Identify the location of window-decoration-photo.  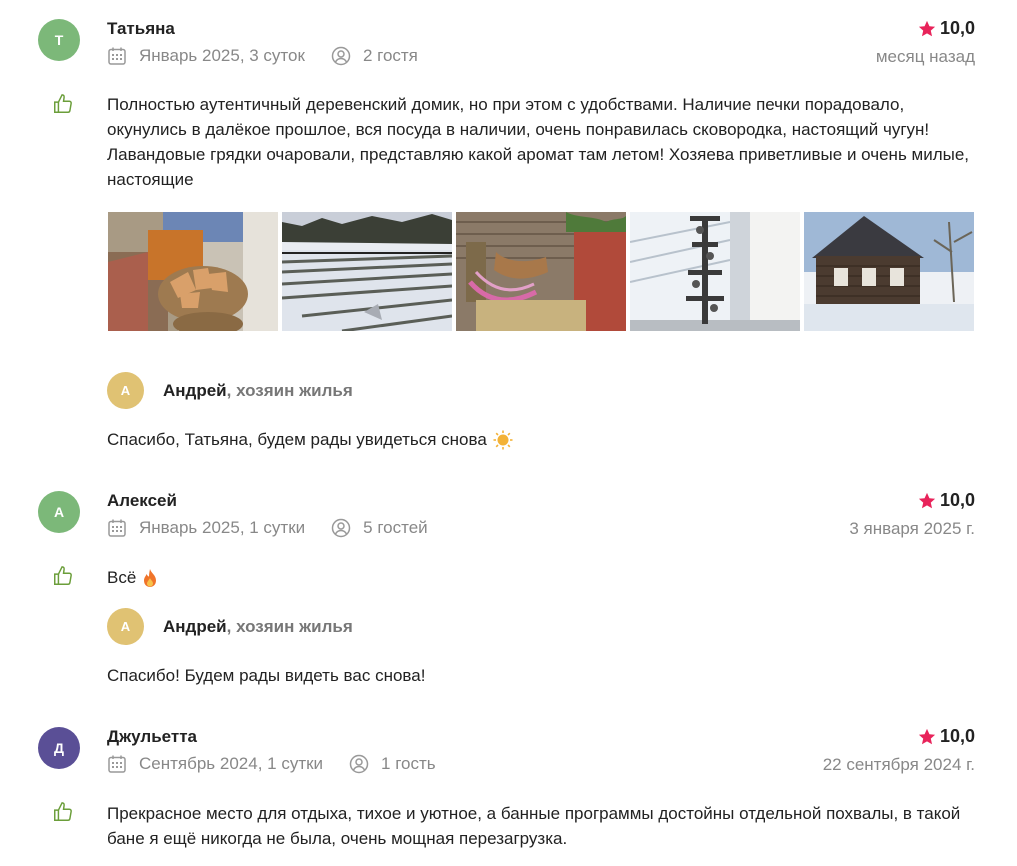
(715, 271).